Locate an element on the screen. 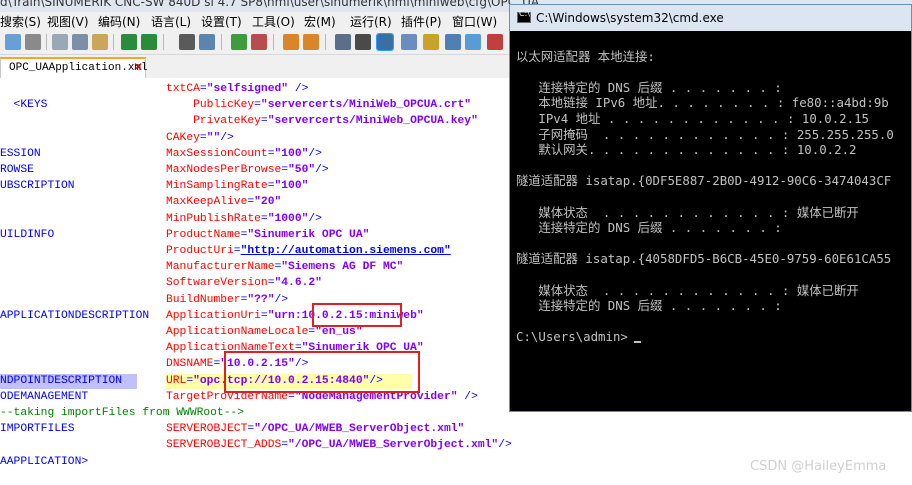  attribute-value: "en_us" is located at coordinates (339, 332).